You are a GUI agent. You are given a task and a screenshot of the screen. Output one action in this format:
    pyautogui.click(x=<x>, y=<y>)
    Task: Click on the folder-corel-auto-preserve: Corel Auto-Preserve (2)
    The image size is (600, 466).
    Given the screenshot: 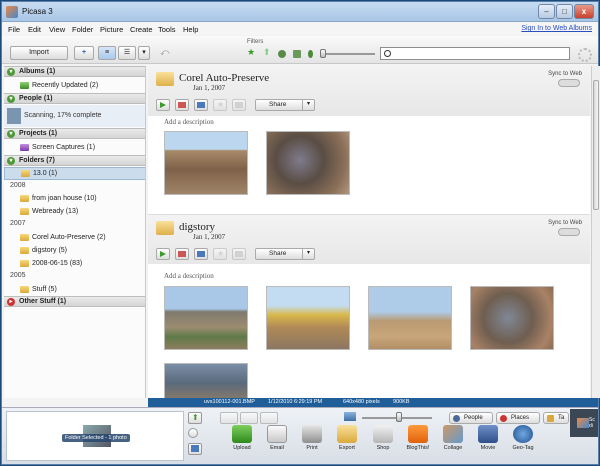 What is the action you would take?
    pyautogui.click(x=74, y=237)
    